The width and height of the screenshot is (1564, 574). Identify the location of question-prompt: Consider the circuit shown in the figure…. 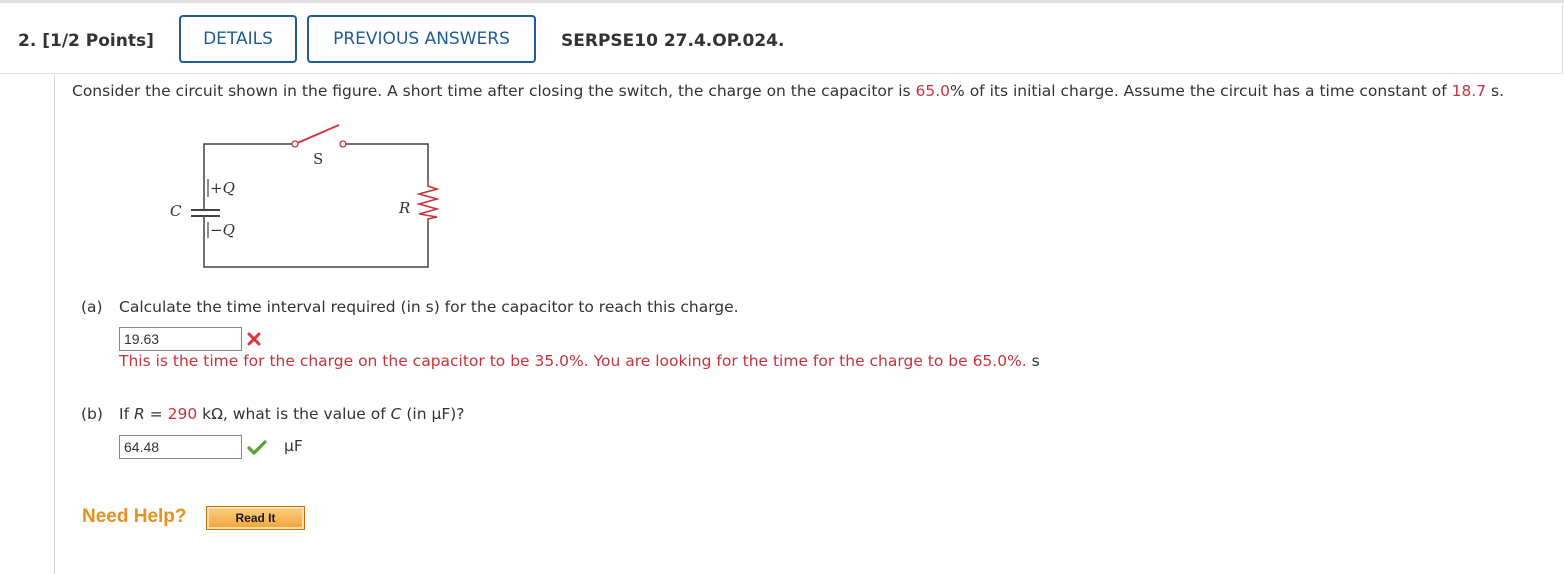
(788, 91).